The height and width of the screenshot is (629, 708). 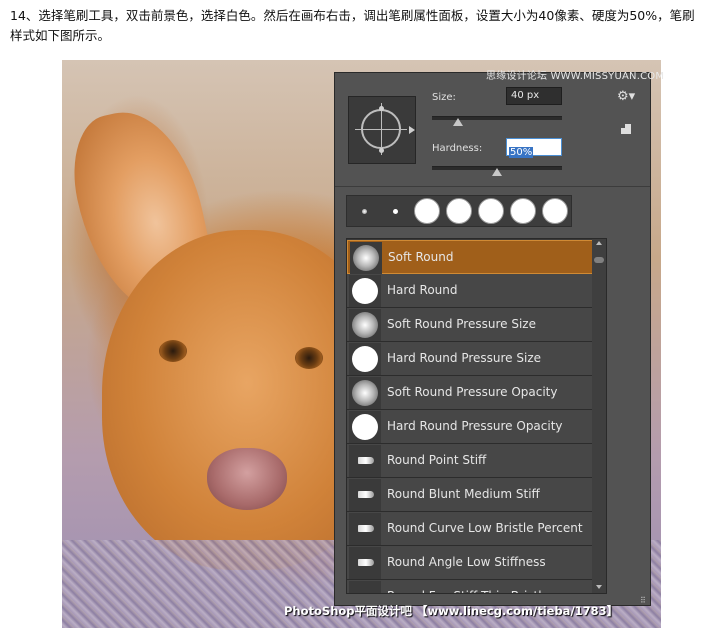 What do you see at coordinates (599, 416) in the screenshot?
I see `brush-list-scrollbar` at bounding box center [599, 416].